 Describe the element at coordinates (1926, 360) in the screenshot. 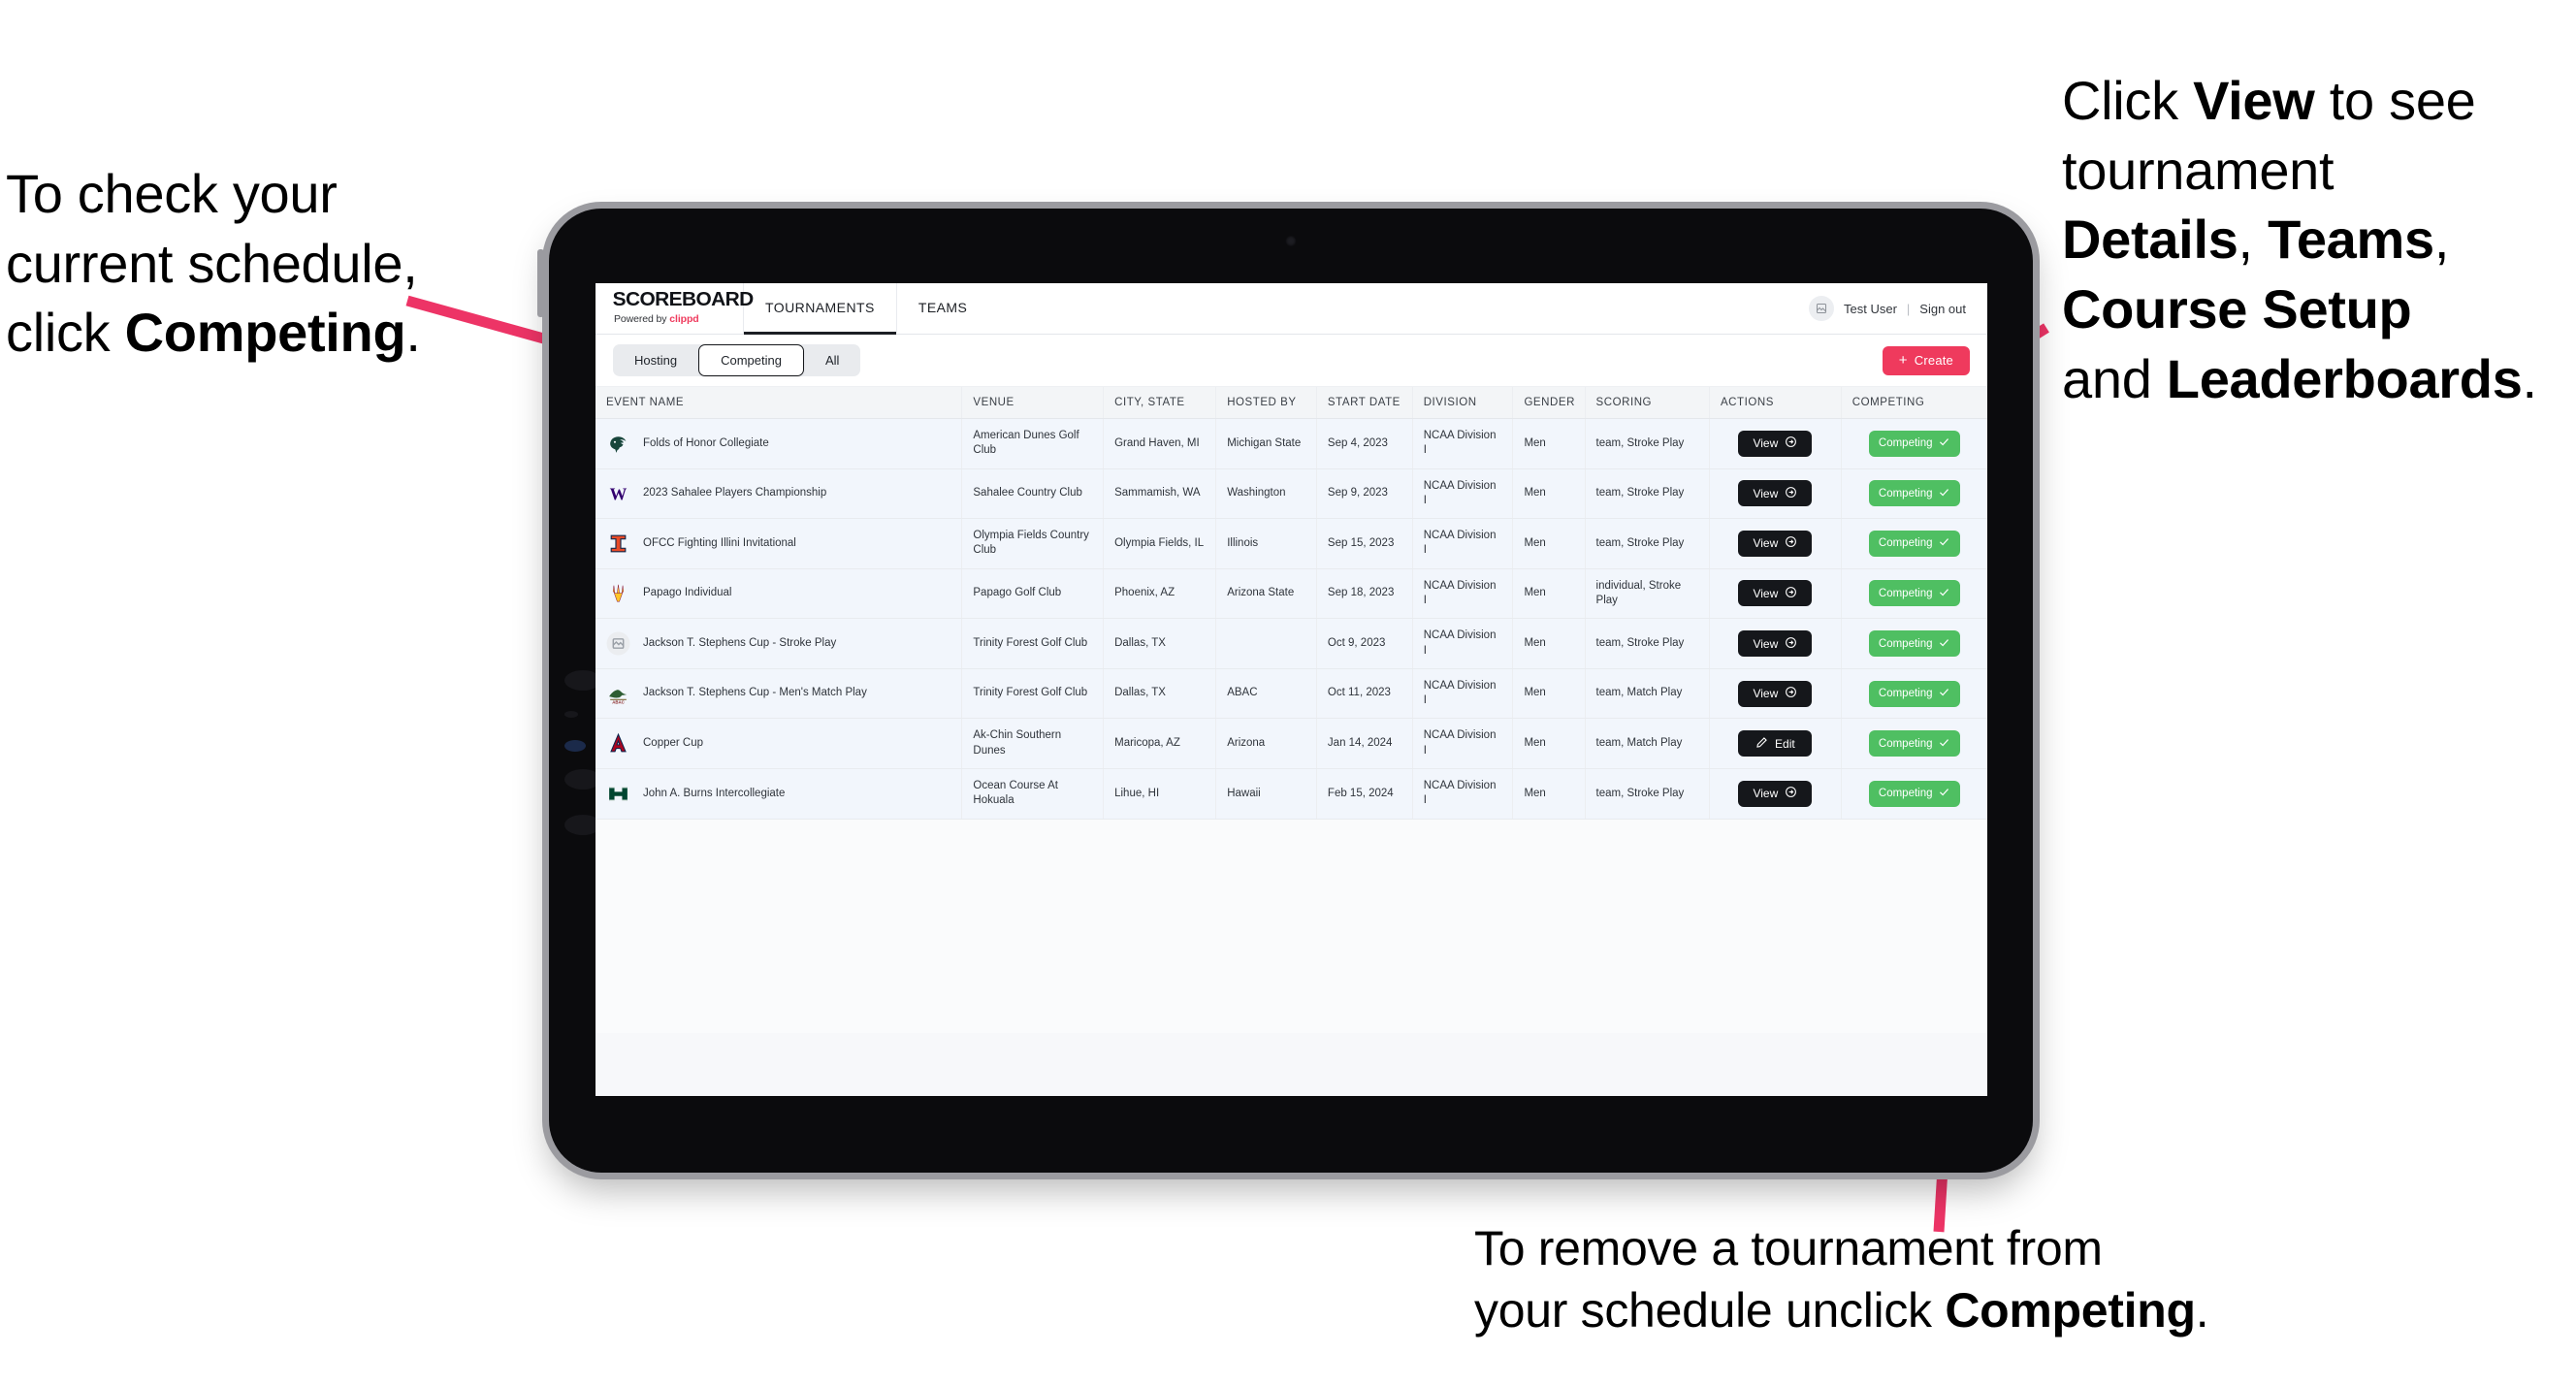

I see `create-button: + Create` at that location.